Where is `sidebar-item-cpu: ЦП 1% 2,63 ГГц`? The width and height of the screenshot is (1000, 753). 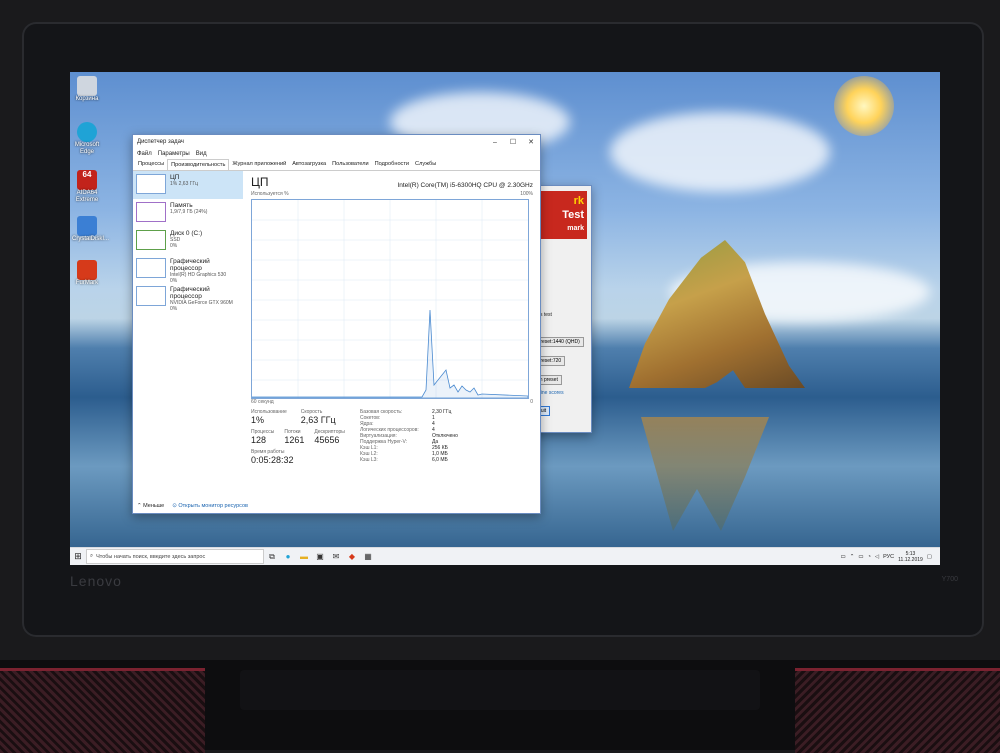
sidebar-item-cpu: ЦП 1% 2,63 ГГц is located at coordinates (188, 185).